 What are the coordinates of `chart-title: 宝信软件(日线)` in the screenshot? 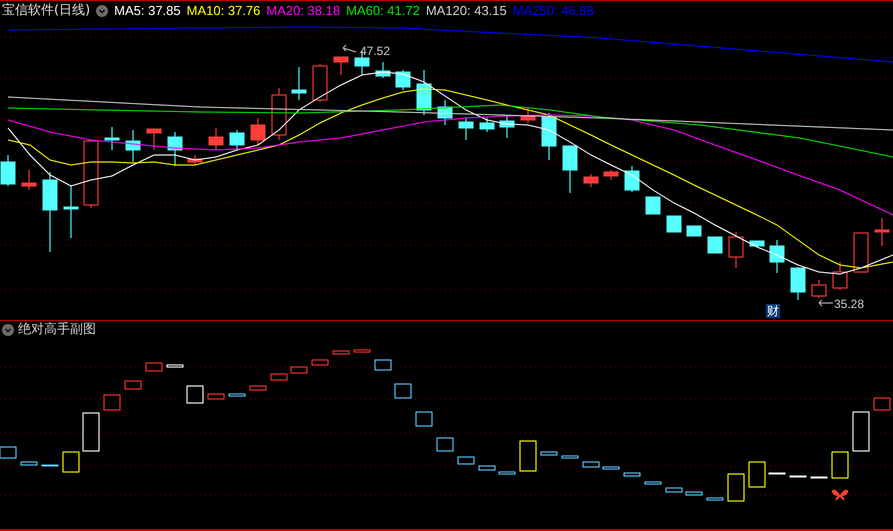 It's located at (46, 11).